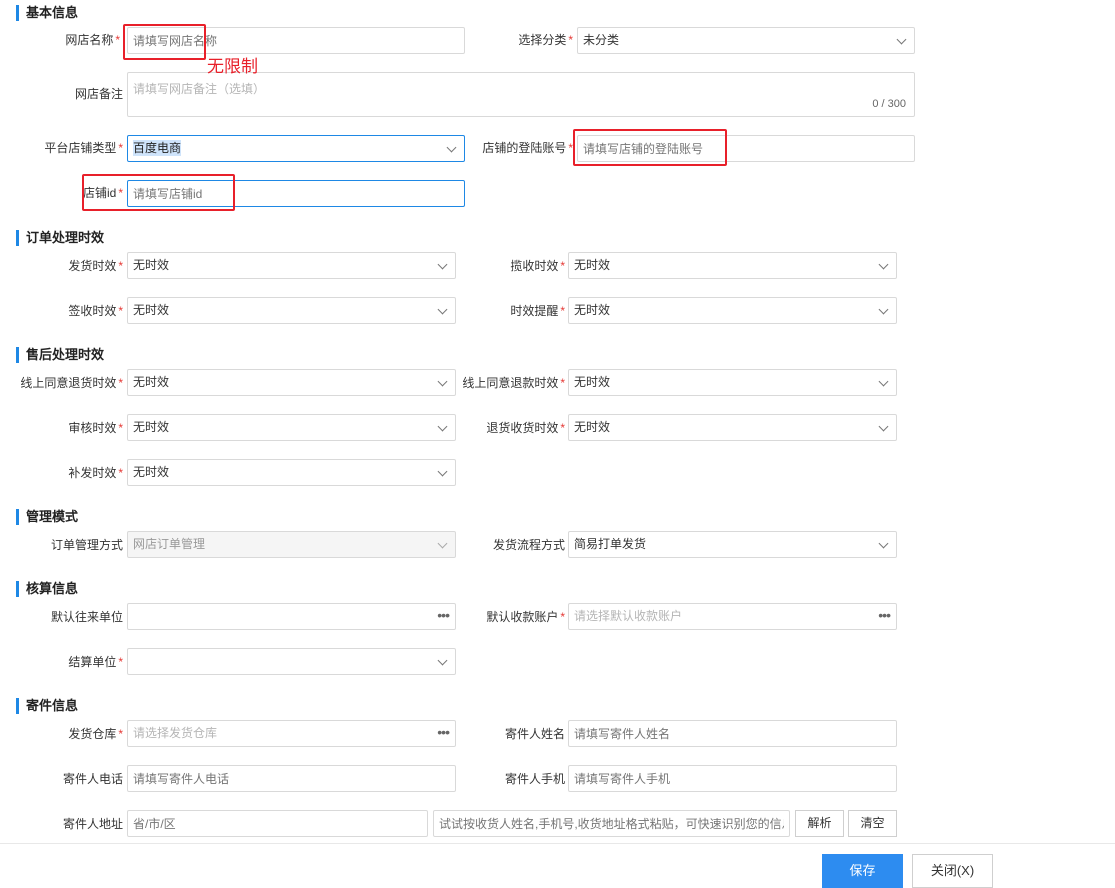 This screenshot has height=888, width=1115. What do you see at coordinates (60, 238) in the screenshot?
I see `section-title-order: 订单处理时效` at bounding box center [60, 238].